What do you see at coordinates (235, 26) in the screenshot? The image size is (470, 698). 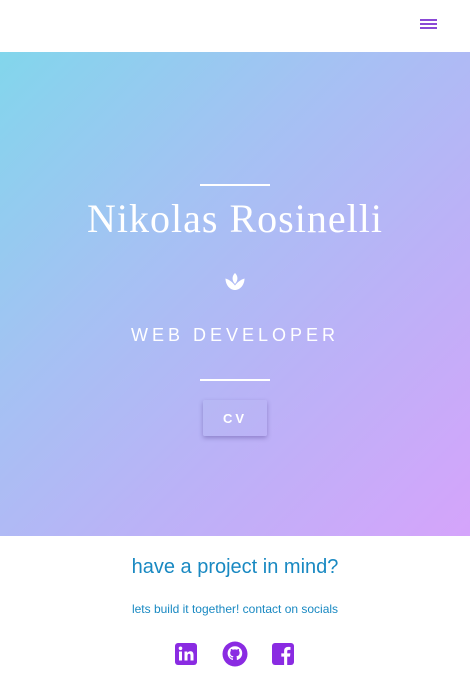 I see `top-bar` at bounding box center [235, 26].